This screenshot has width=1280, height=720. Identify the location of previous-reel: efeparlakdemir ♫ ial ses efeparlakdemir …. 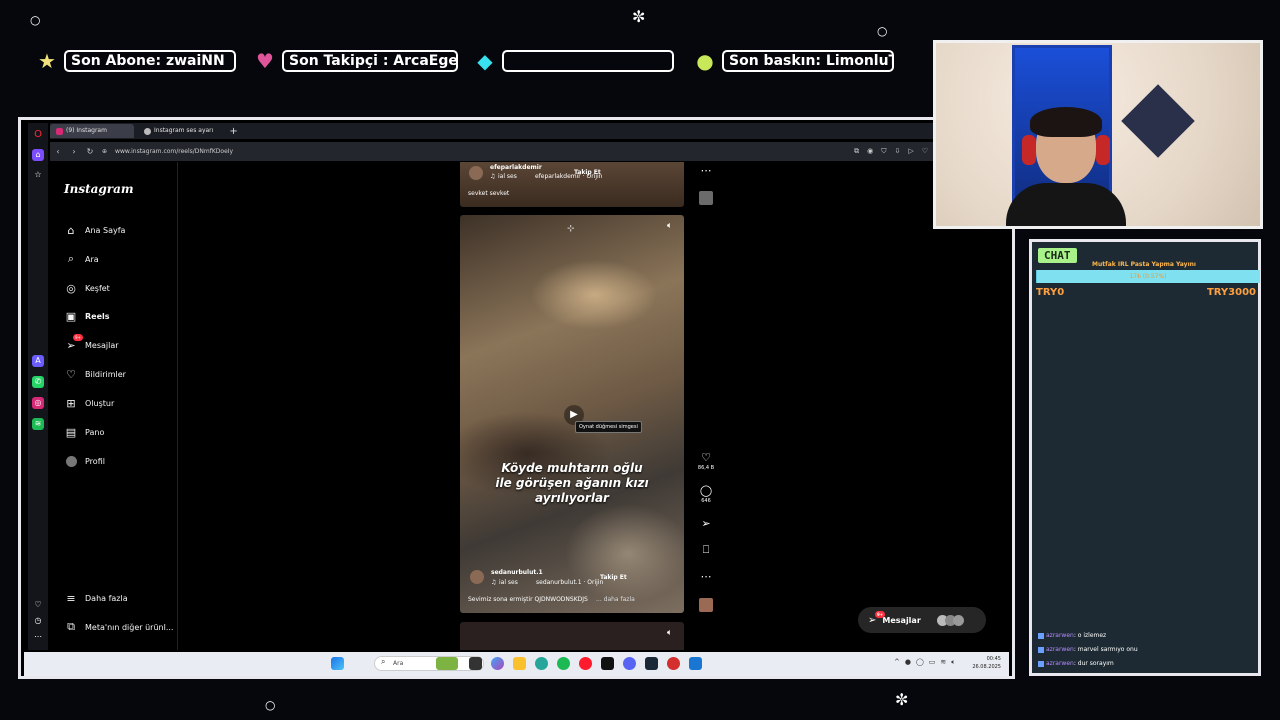
(572, 184).